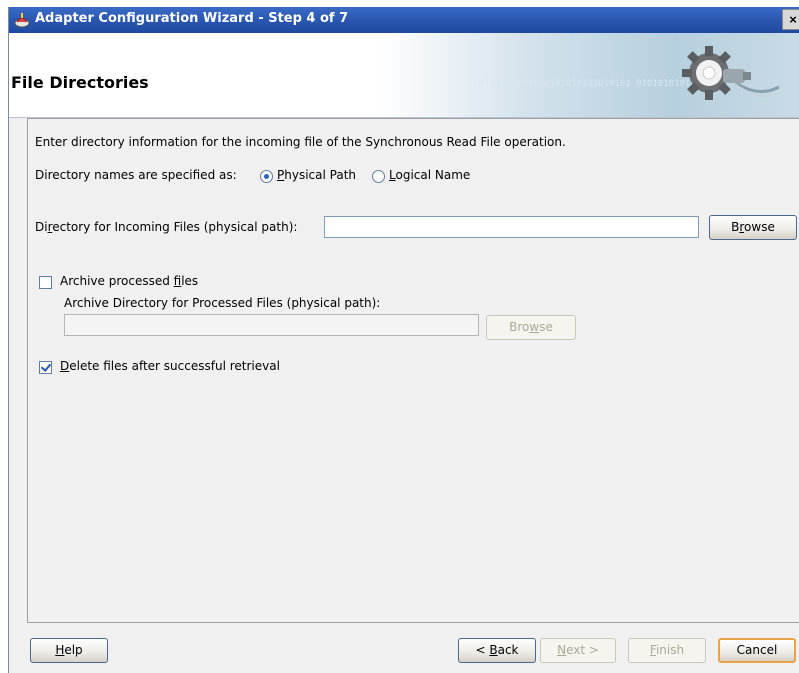 Image resolution: width=799 pixels, height=673 pixels. Describe the element at coordinates (129, 281) in the screenshot. I see `archive-files-label: Archive processed files` at that location.